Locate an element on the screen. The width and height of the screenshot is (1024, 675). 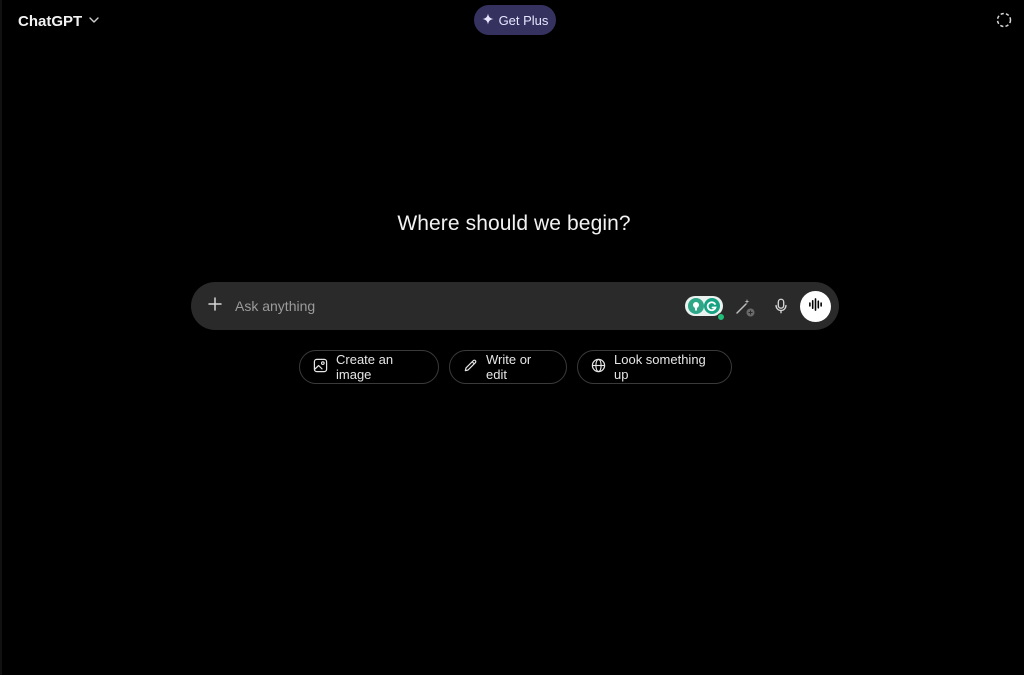
grammarly-status-dot is located at coordinates (721, 317).